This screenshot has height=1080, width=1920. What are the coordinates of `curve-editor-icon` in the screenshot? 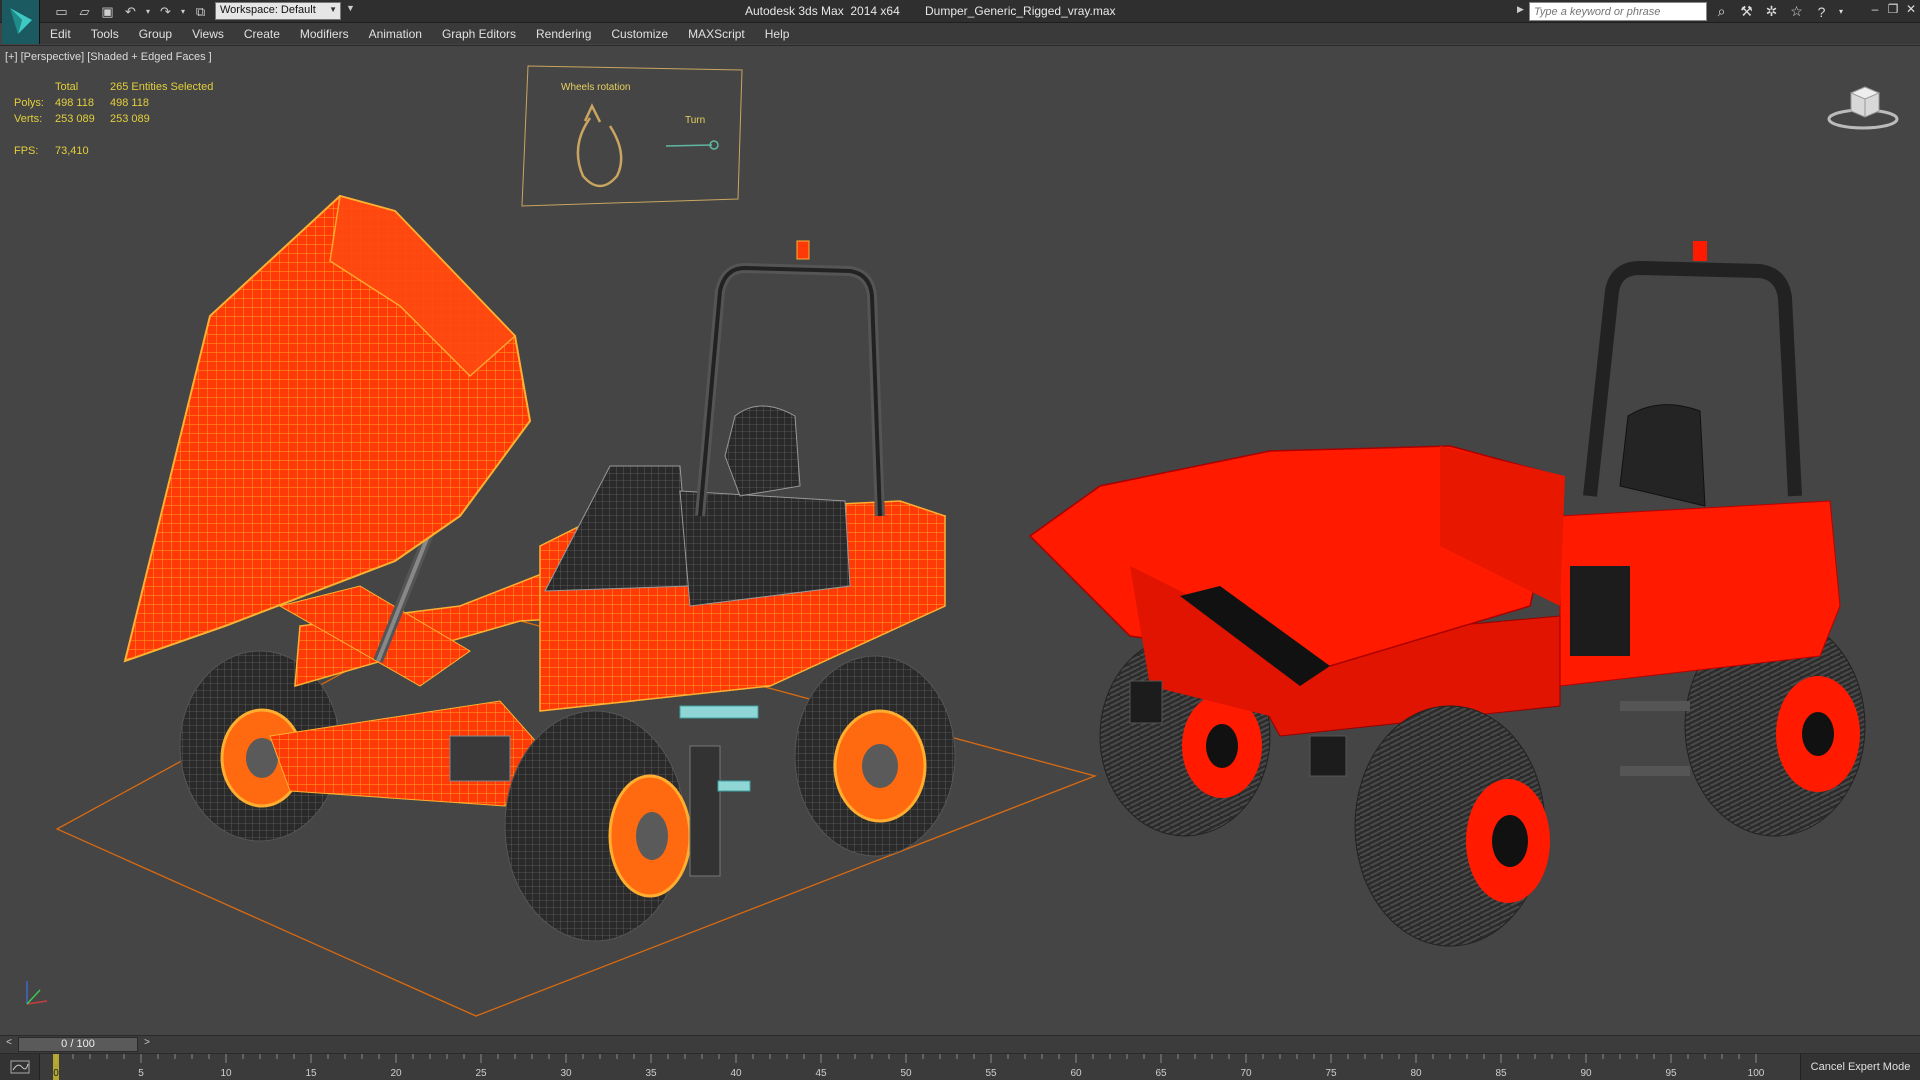 It's located at (20, 1067).